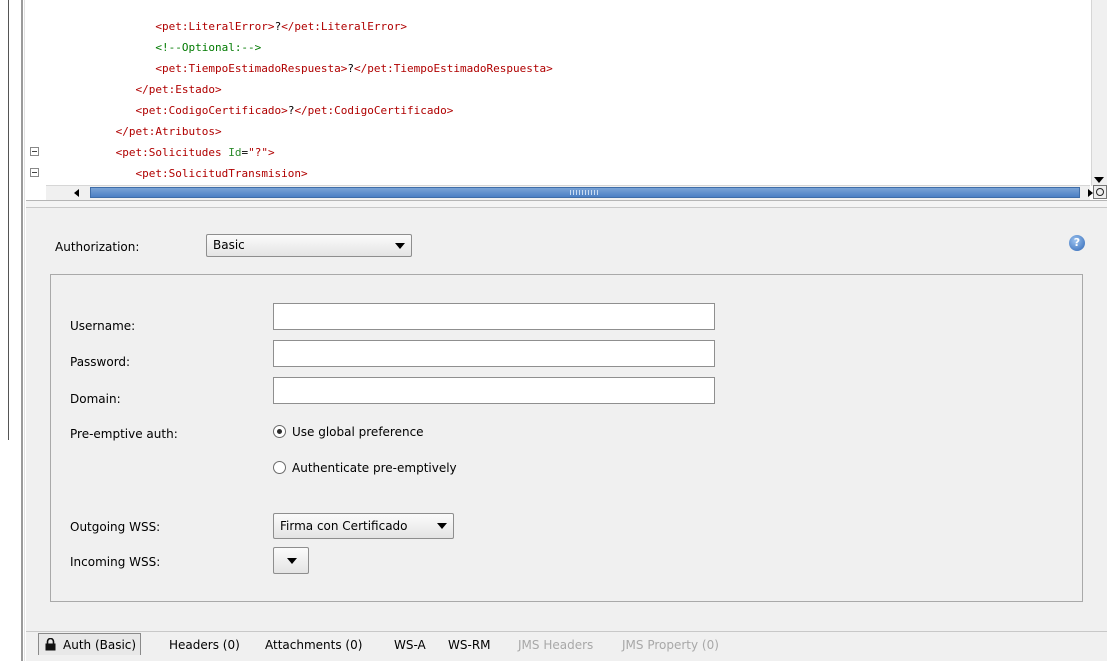 The image size is (1107, 661). I want to click on tab-auth: Auth (Basic), so click(90, 644).